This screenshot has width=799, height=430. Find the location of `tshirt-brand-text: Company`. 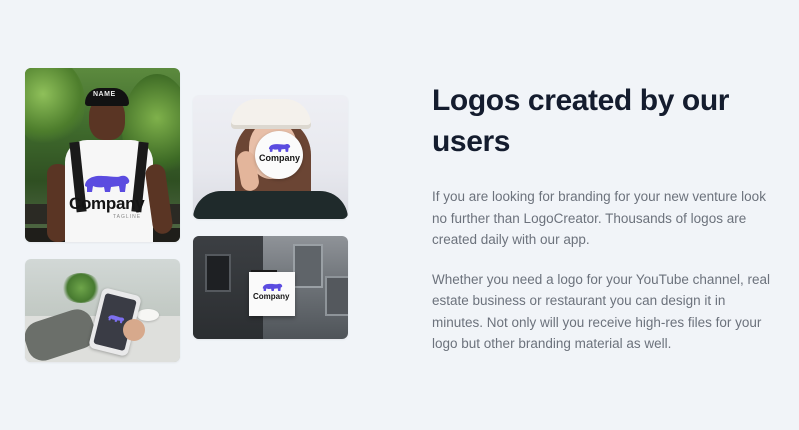

tshirt-brand-text: Company is located at coordinates (107, 203).